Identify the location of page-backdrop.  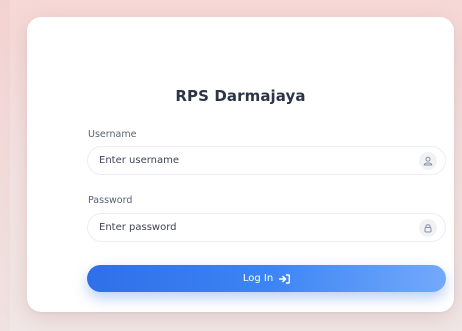
(5, 165).